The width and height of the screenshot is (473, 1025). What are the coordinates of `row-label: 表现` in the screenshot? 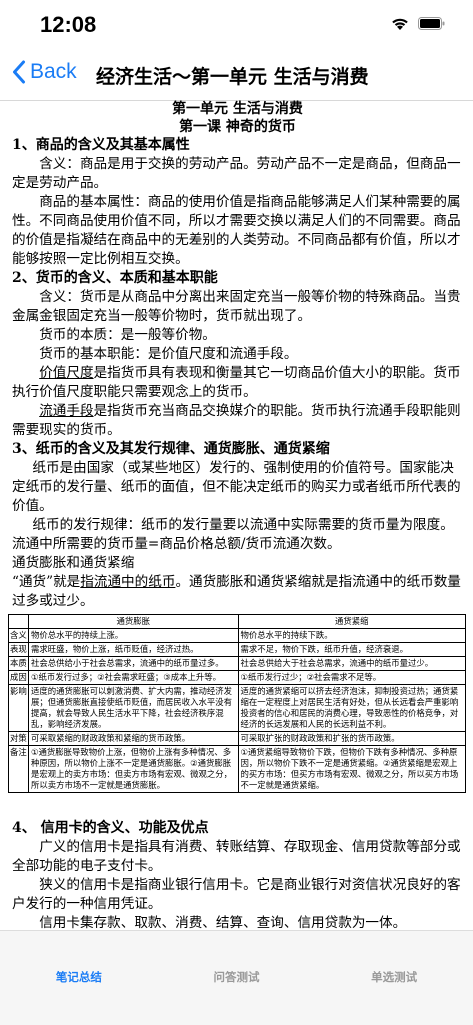 It's located at (18, 649).